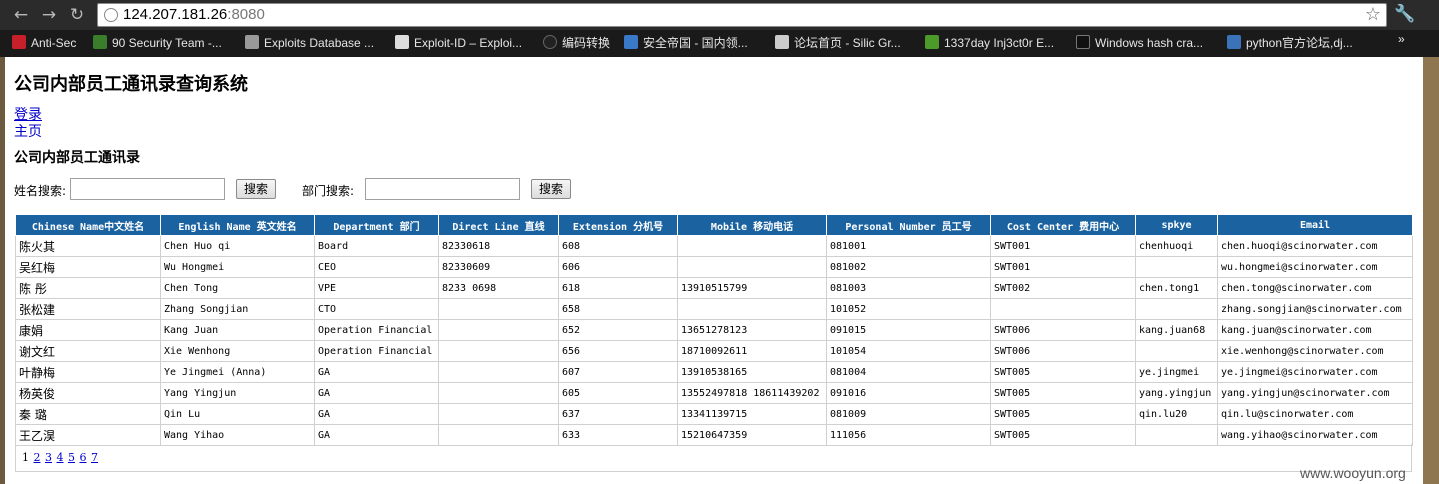 This screenshot has width=1439, height=484. What do you see at coordinates (256, 189) in the screenshot?
I see `name-search-button: 搜索` at bounding box center [256, 189].